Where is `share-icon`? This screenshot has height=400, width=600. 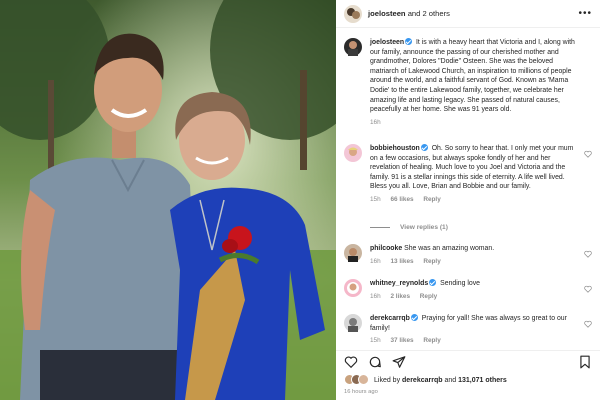
share-icon is located at coordinates (399, 362).